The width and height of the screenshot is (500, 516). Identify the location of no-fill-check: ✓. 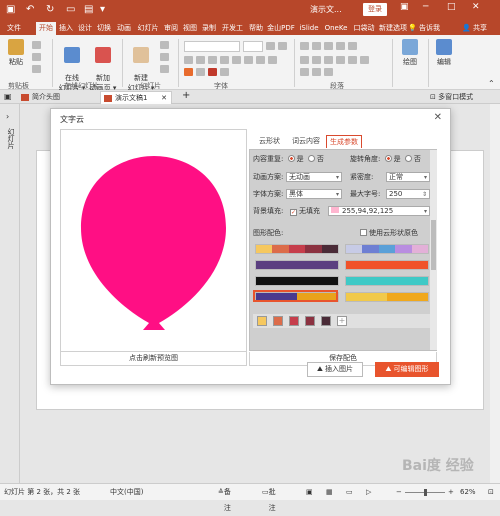
(293, 212).